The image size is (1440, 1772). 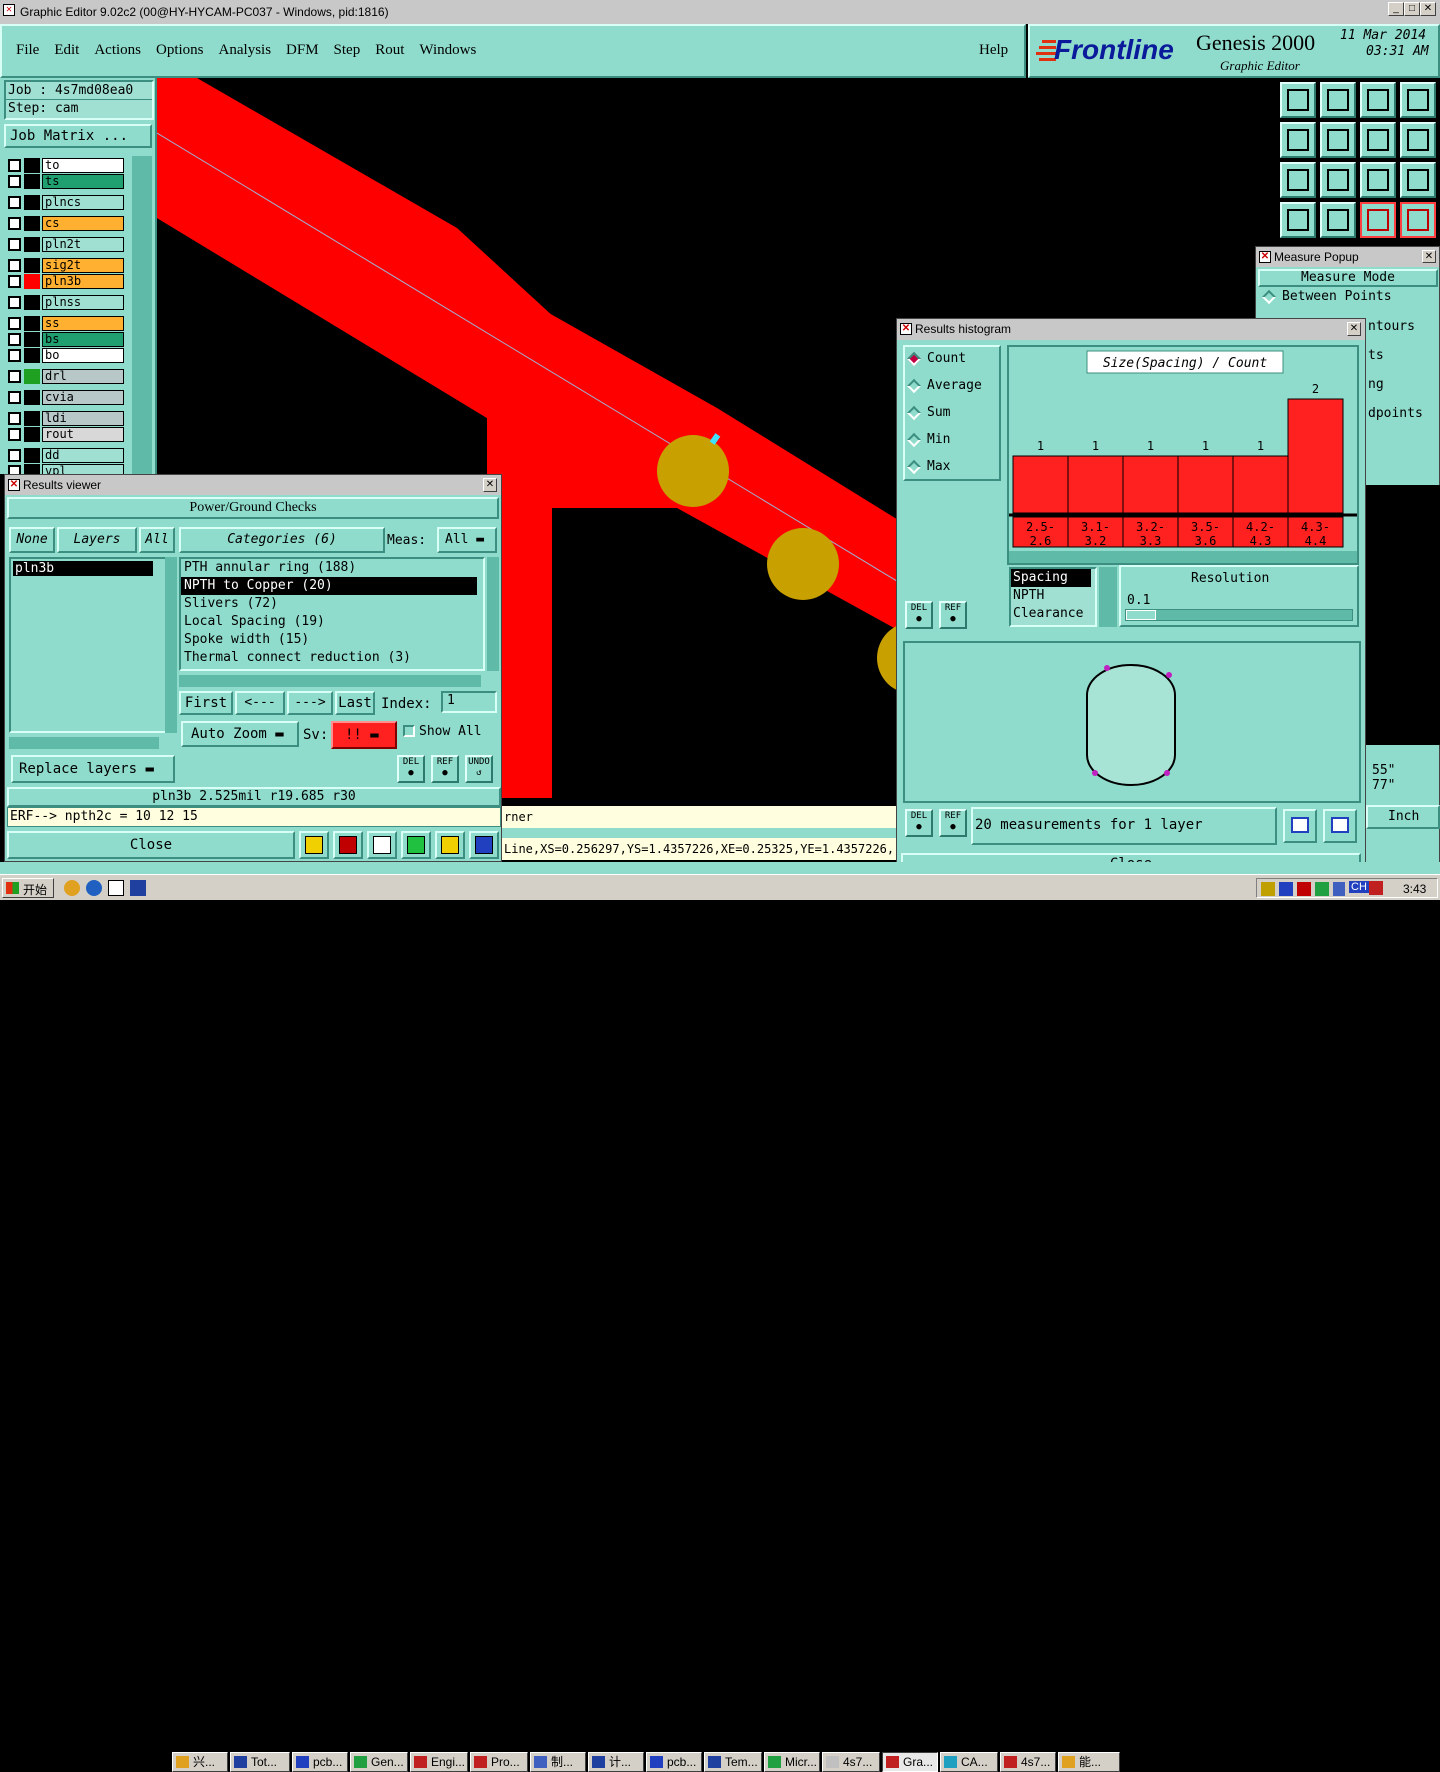 I want to click on move-right-icon, so click(x=1338, y=140).